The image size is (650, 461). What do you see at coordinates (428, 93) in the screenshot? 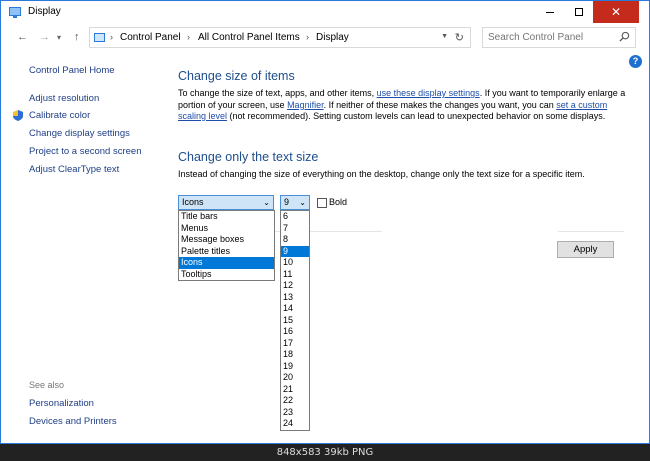
I see `display-settings-link: use these display settings` at bounding box center [428, 93].